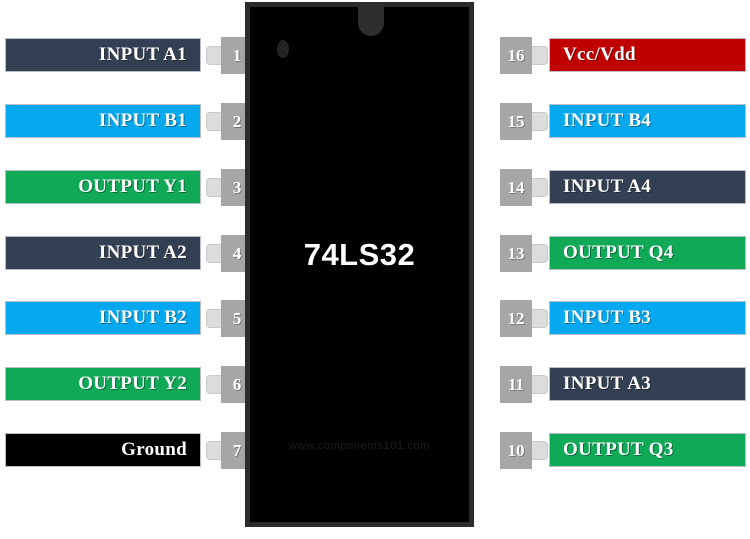 This screenshot has height=539, width=750. Describe the element at coordinates (516, 187) in the screenshot. I see `pin-number: 14` at that location.